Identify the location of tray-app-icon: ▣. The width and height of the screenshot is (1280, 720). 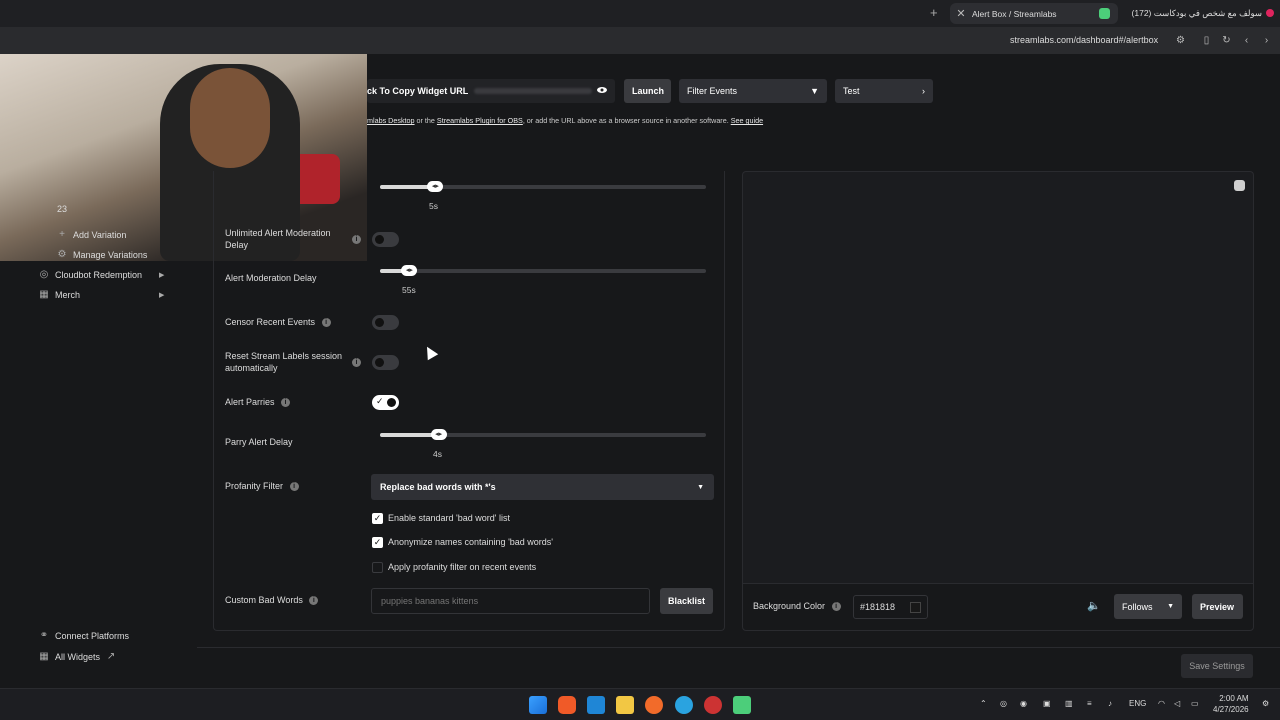
(1047, 703).